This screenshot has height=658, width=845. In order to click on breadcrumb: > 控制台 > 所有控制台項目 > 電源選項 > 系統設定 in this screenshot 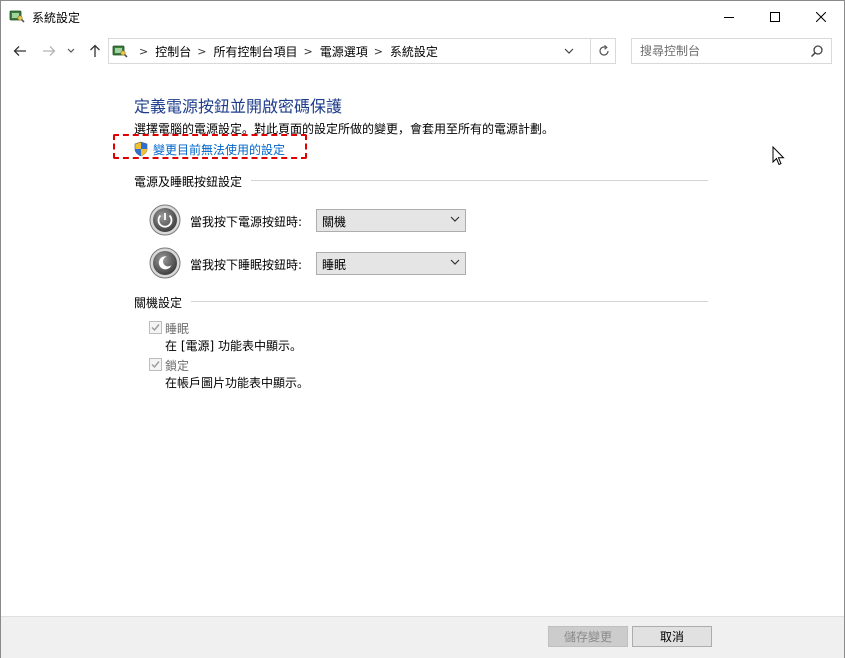, I will do `click(285, 51)`.